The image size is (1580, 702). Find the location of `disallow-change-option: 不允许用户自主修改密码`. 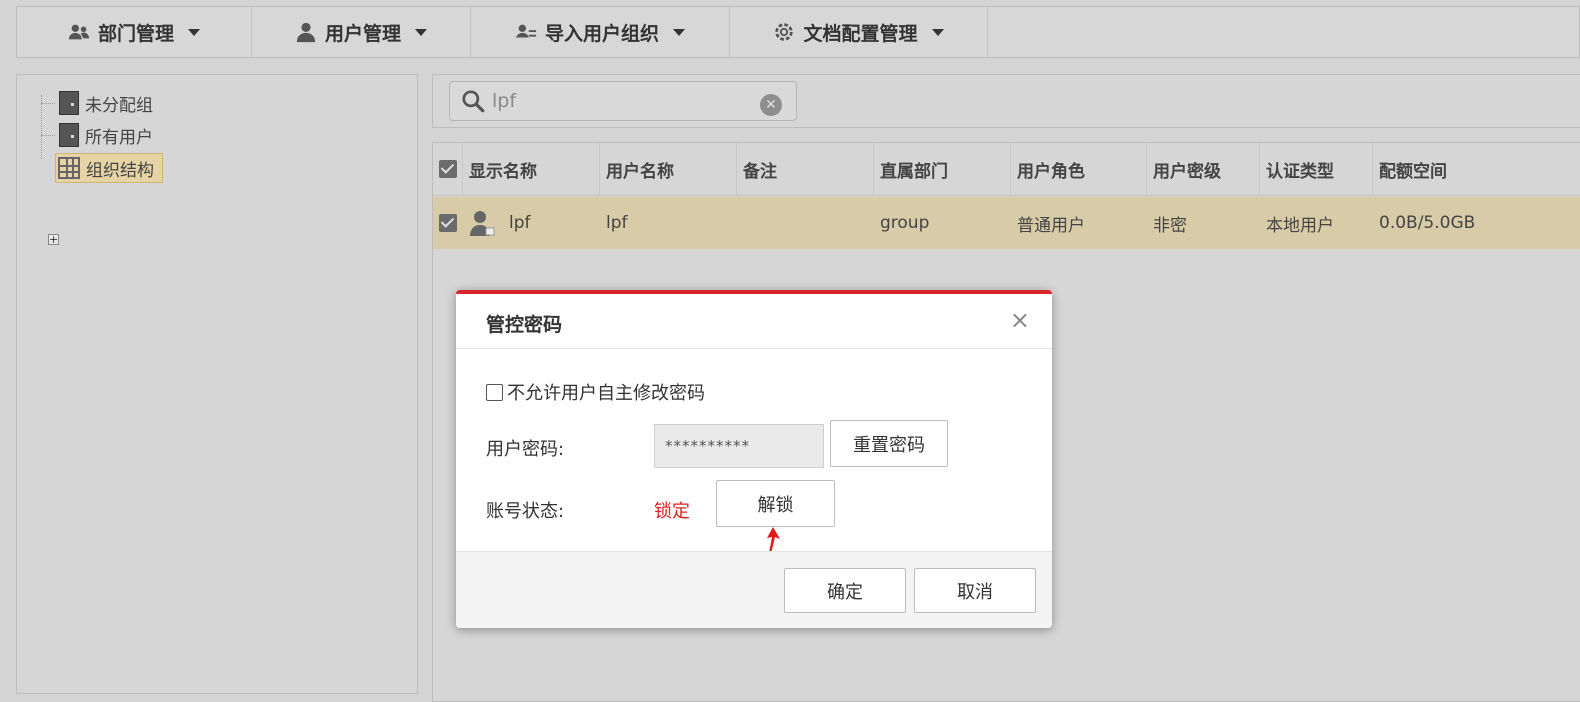

disallow-change-option: 不允许用户自主修改密码 is located at coordinates (595, 392).